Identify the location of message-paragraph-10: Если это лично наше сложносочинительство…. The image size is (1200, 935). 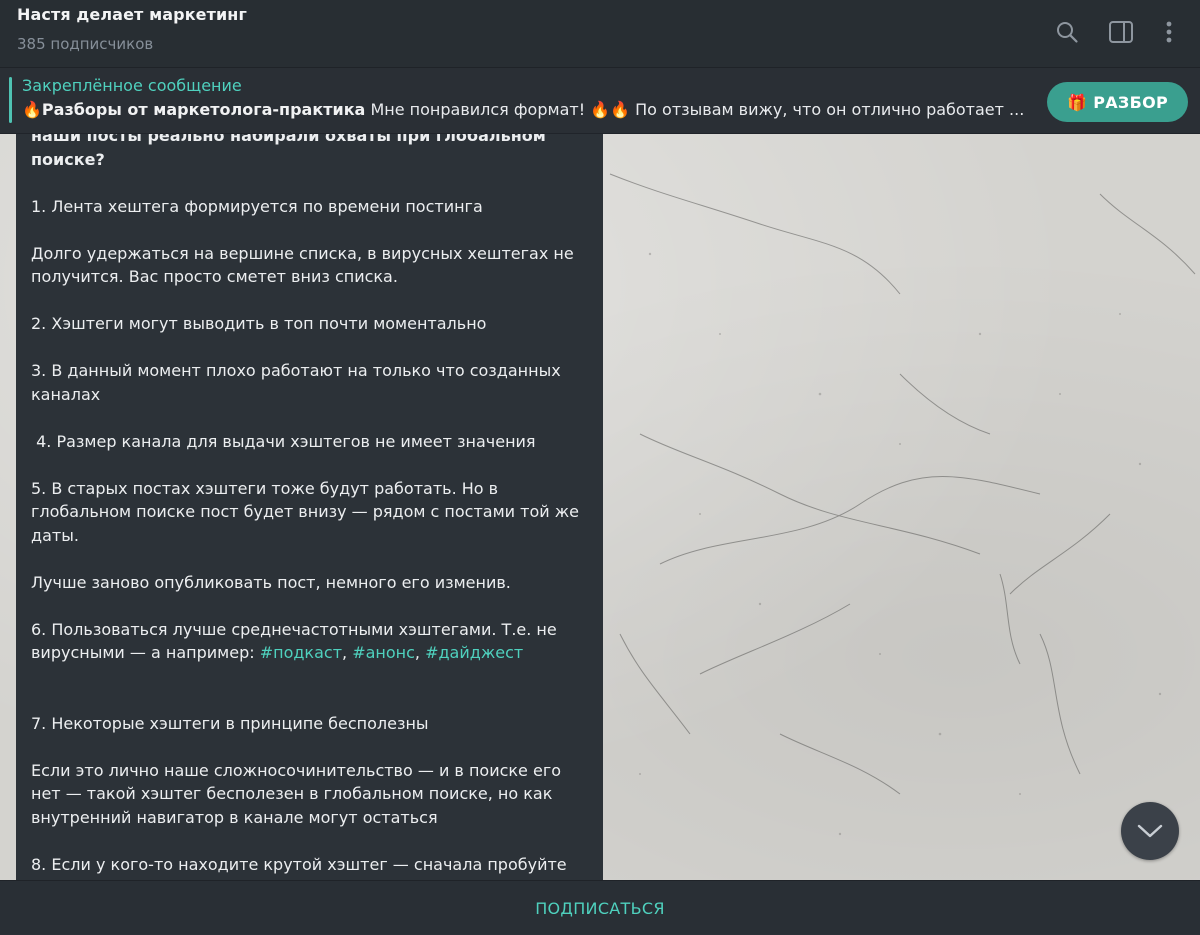
(296, 793).